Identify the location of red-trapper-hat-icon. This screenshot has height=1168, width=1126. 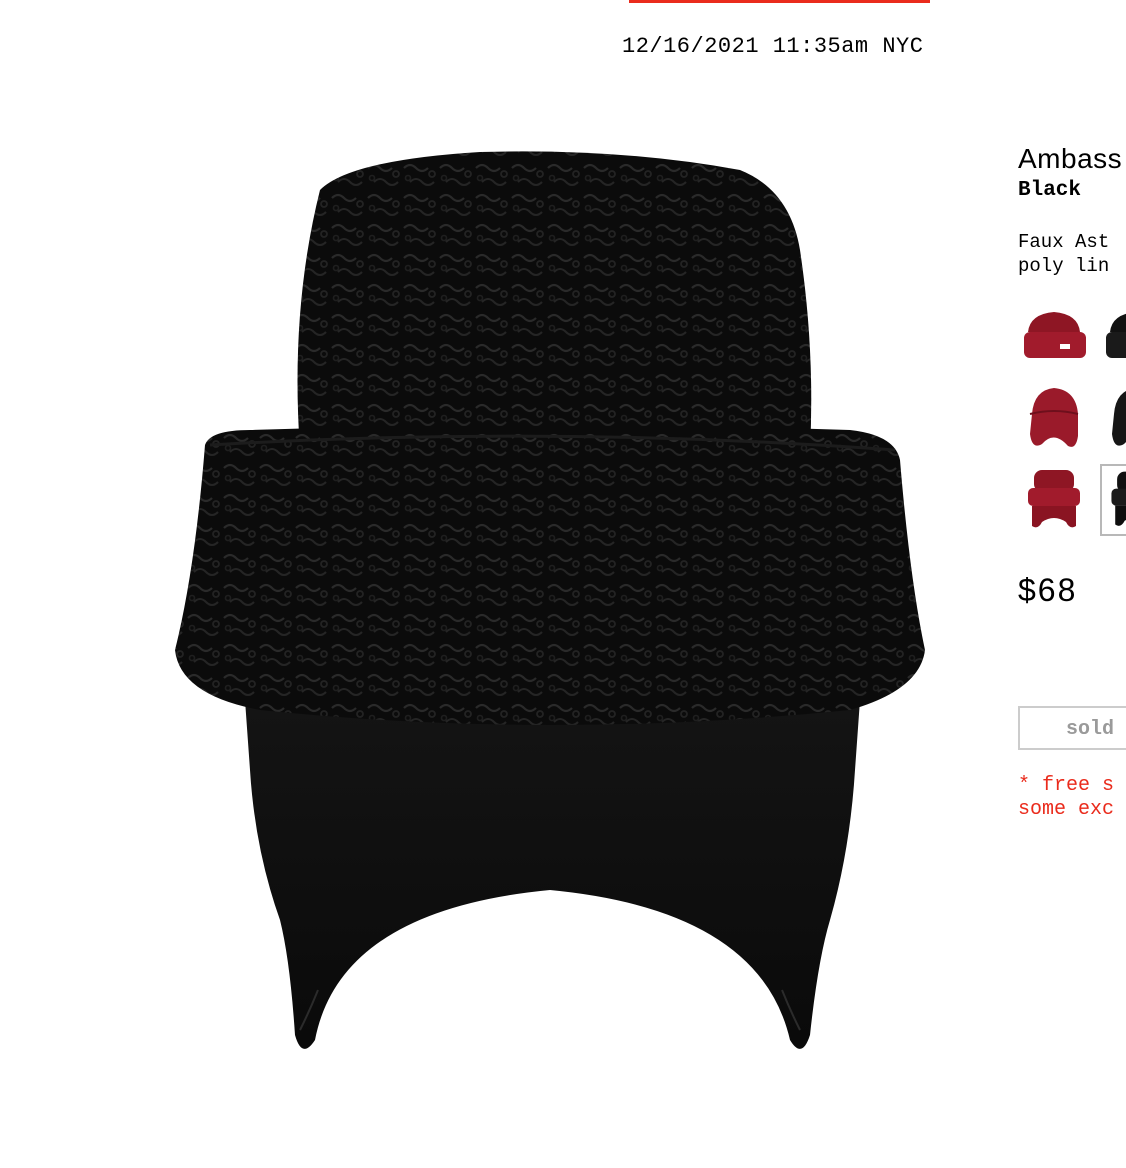
(1054, 499).